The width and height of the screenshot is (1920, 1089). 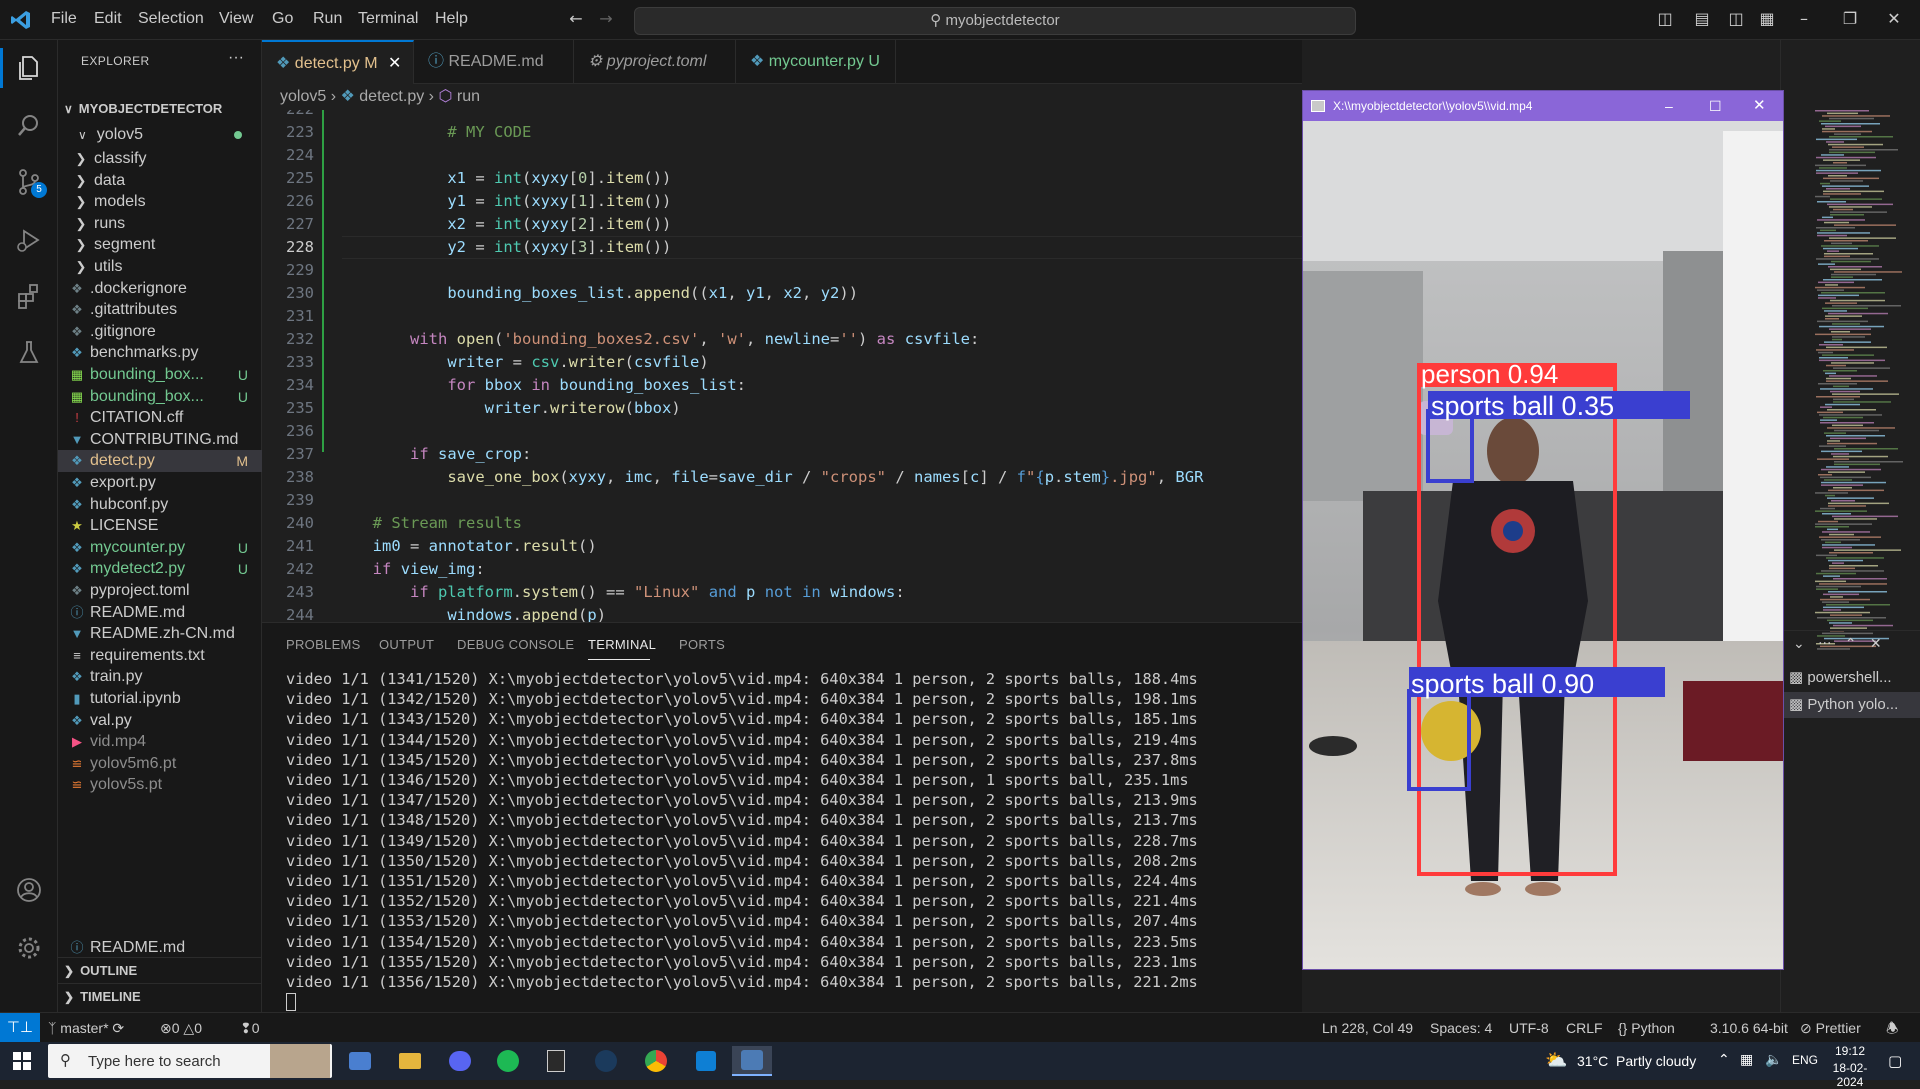 What do you see at coordinates (1646, 1028) in the screenshot?
I see `language-mode: {} Python` at bounding box center [1646, 1028].